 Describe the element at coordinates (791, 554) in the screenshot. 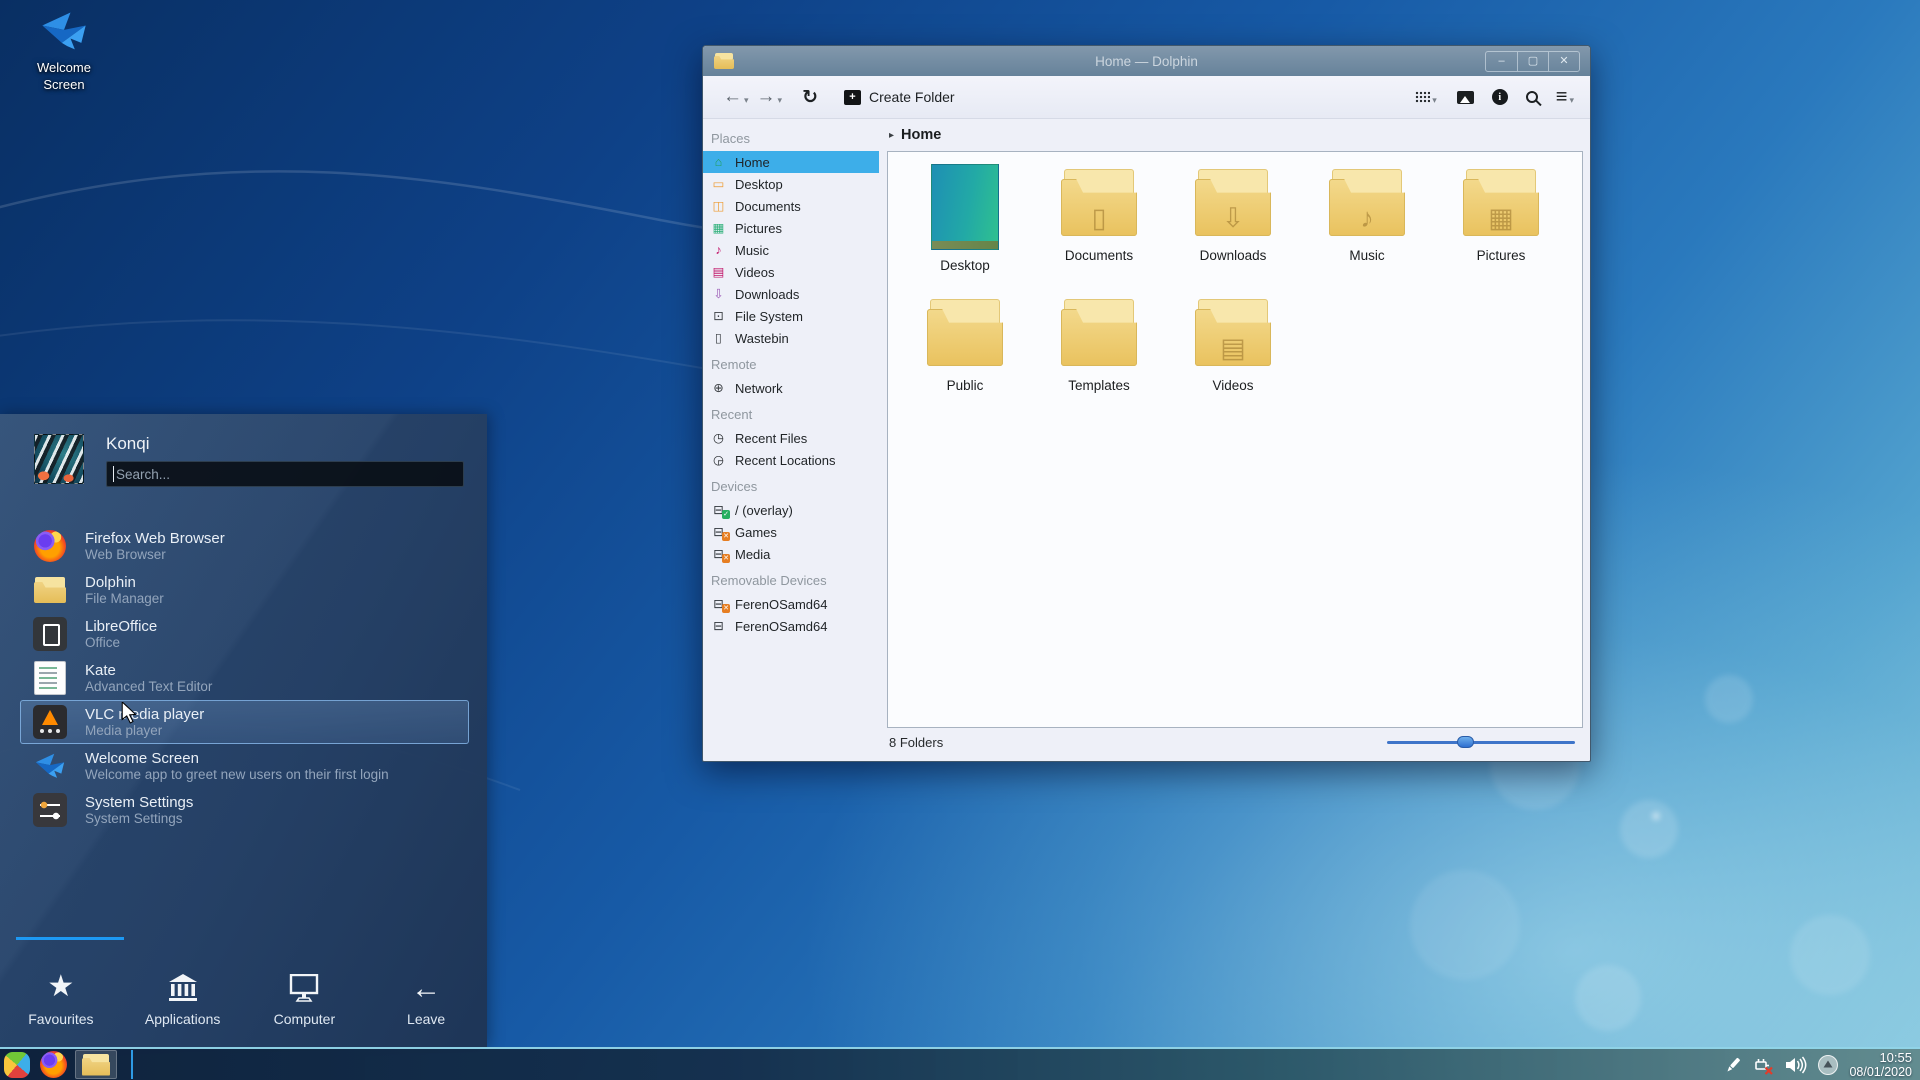

I see `sidebar-item-media: ⊟ ✕ Media` at that location.